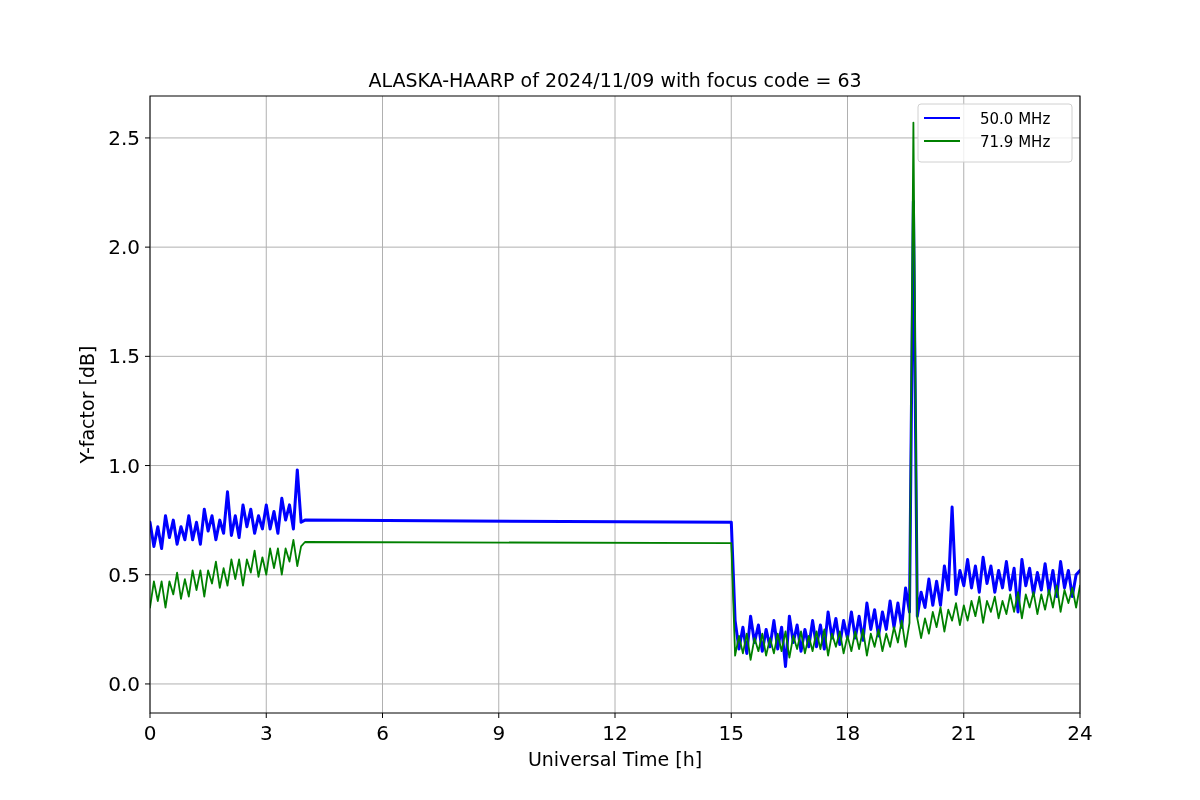 Image resolution: width=1200 pixels, height=800 pixels. I want to click on axis-label: Universal Time [h], so click(615, 759).